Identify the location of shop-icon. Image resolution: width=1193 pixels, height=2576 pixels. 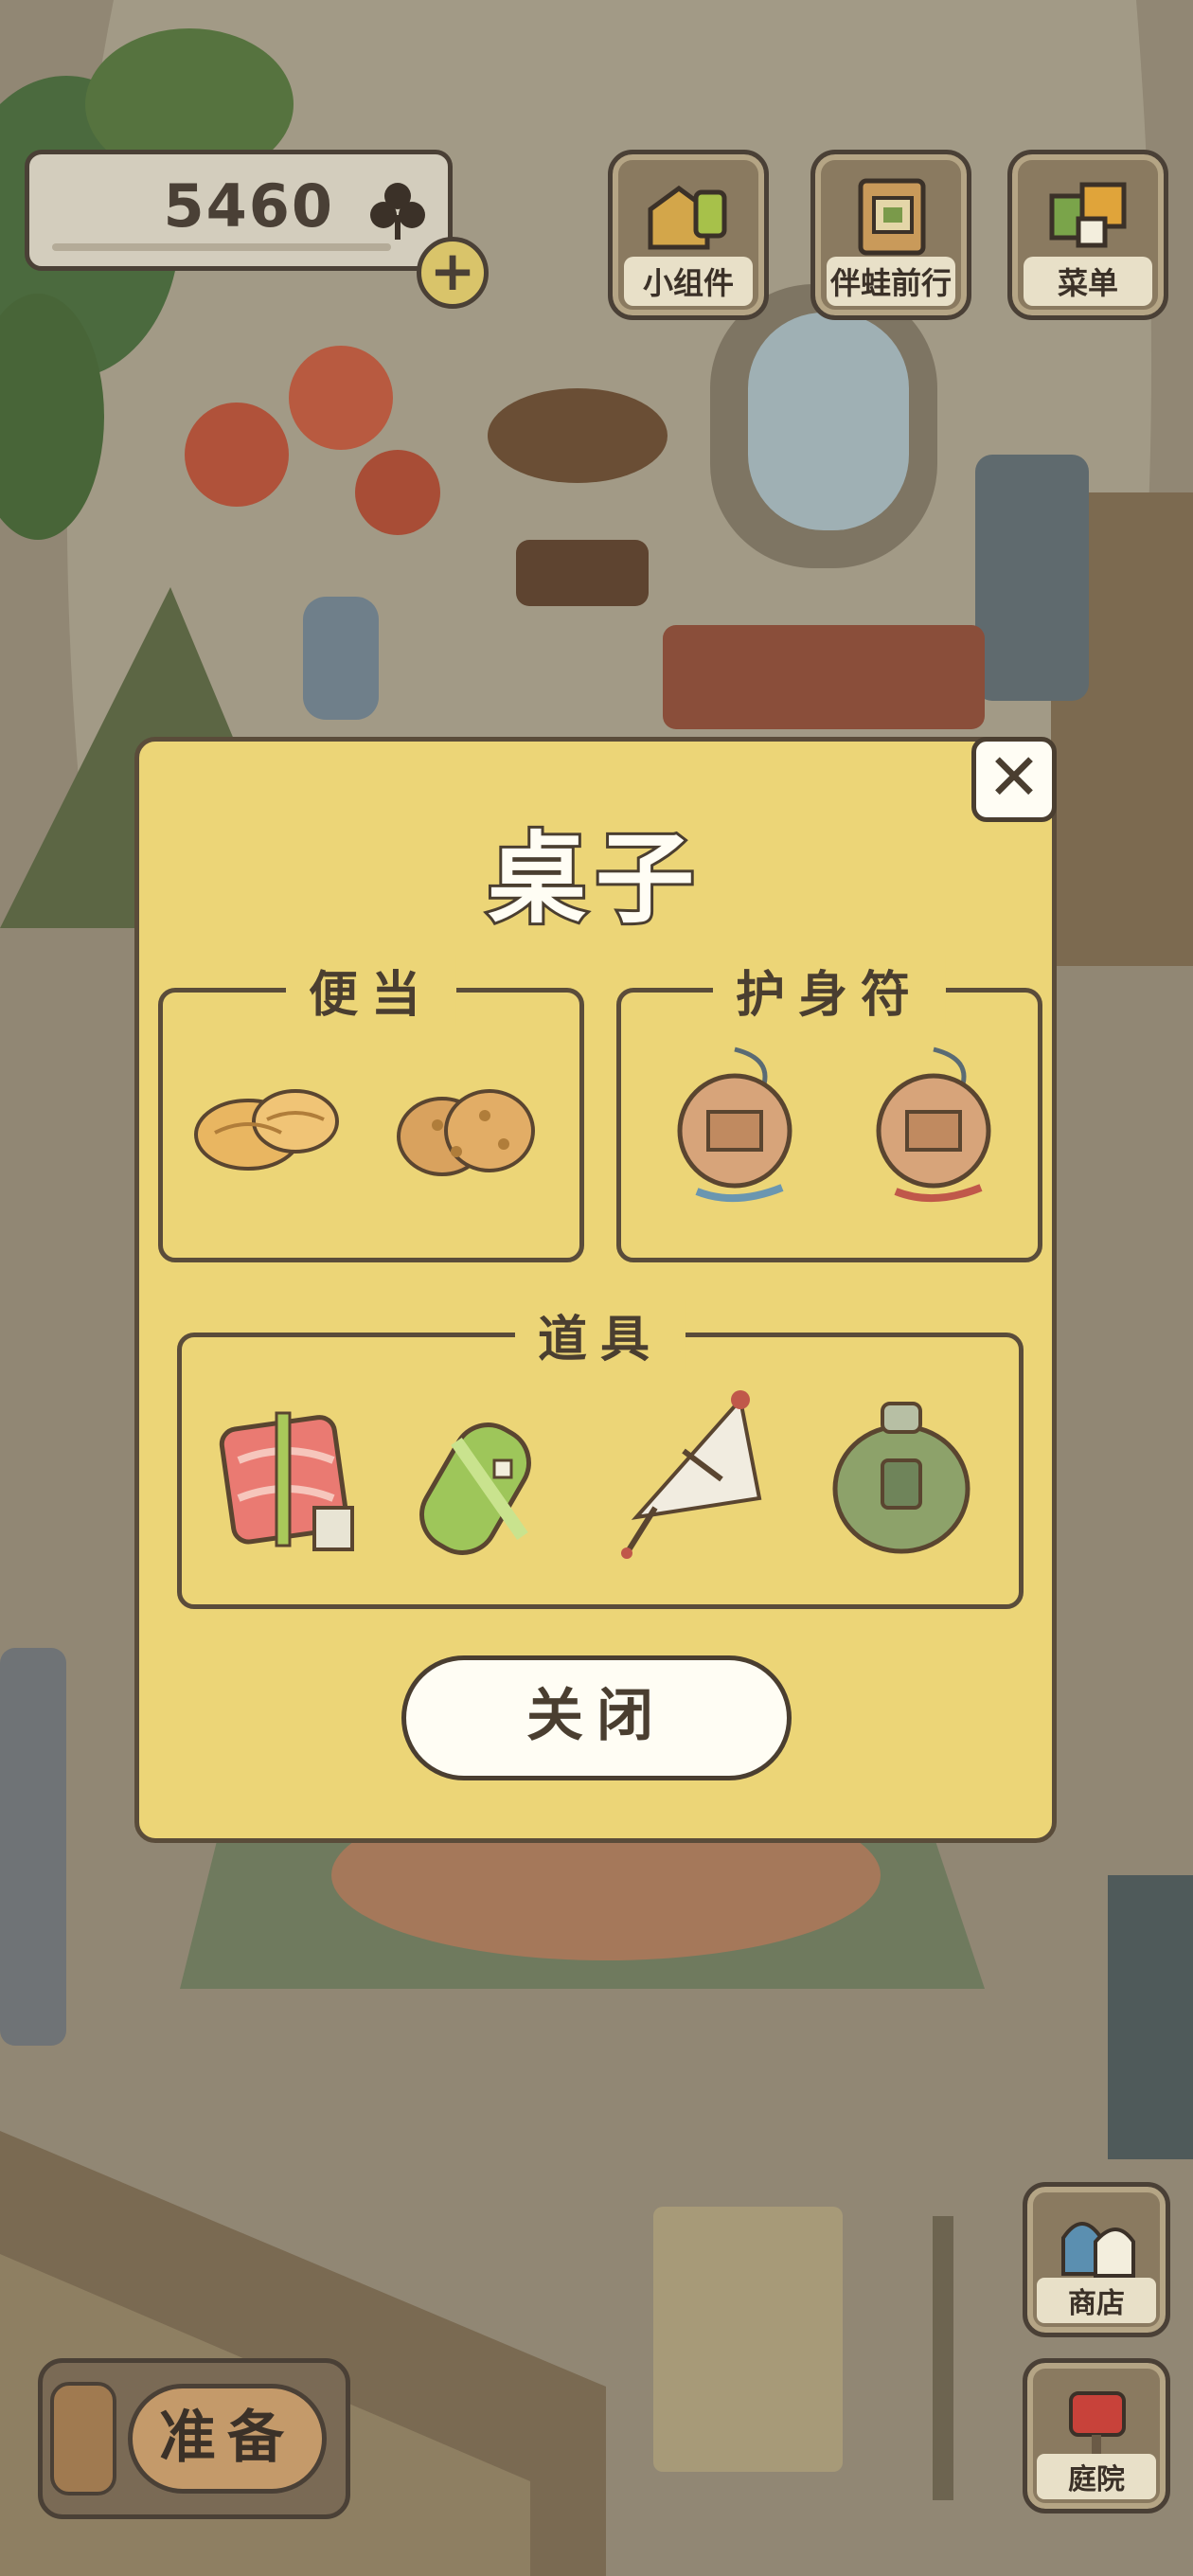
(1098, 2250).